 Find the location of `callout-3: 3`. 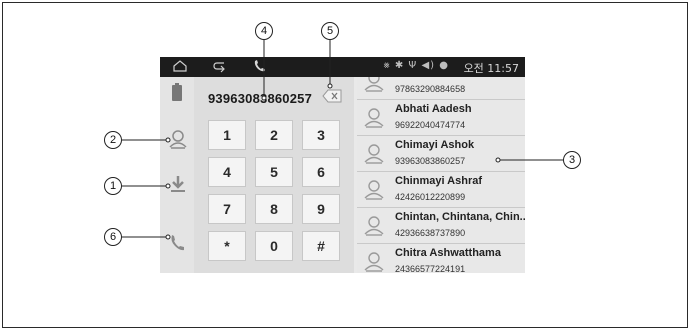

callout-3: 3 is located at coordinates (572, 160).